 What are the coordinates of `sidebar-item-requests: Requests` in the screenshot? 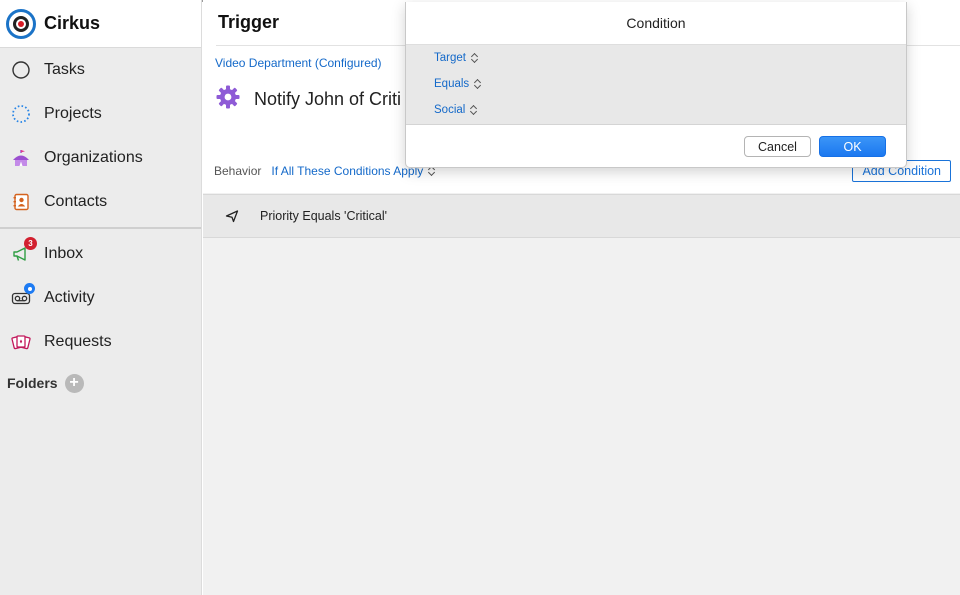 It's located at (100, 342).